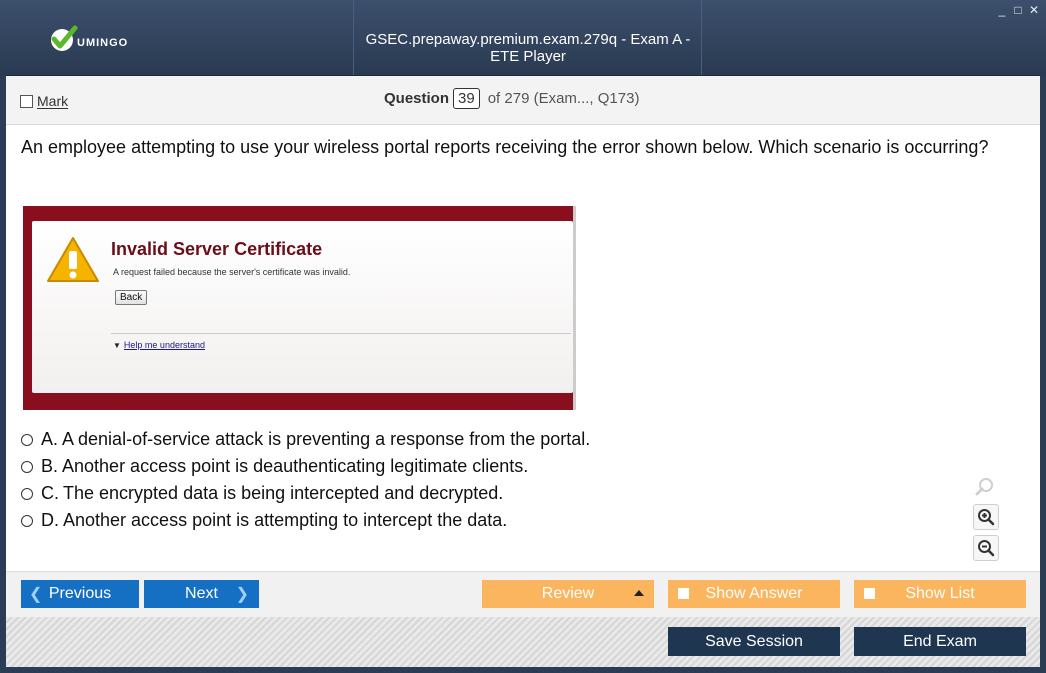  I want to click on question-label: Question, so click(417, 98).